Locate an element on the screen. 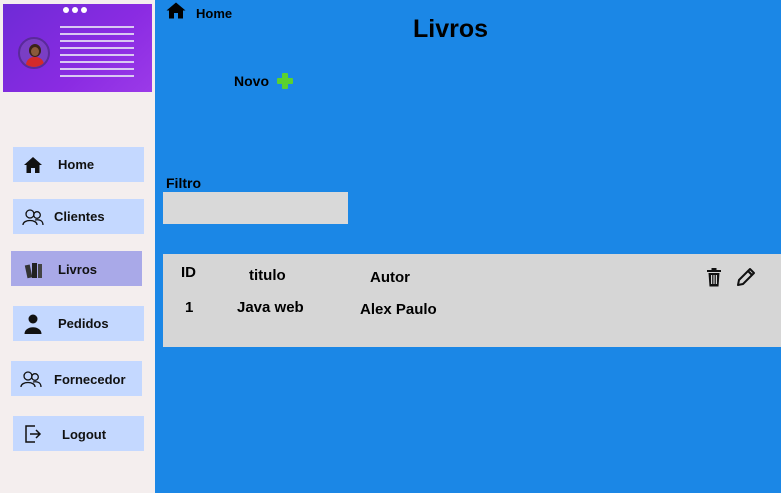  sidebar-item-logout: Logout is located at coordinates (78, 433).